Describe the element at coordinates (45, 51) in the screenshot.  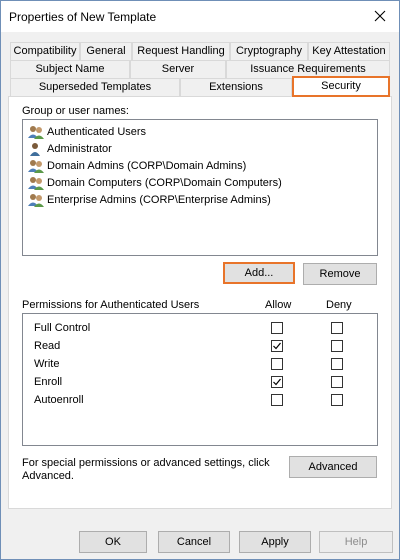
I see `tab-compatibility: Compatibility` at that location.